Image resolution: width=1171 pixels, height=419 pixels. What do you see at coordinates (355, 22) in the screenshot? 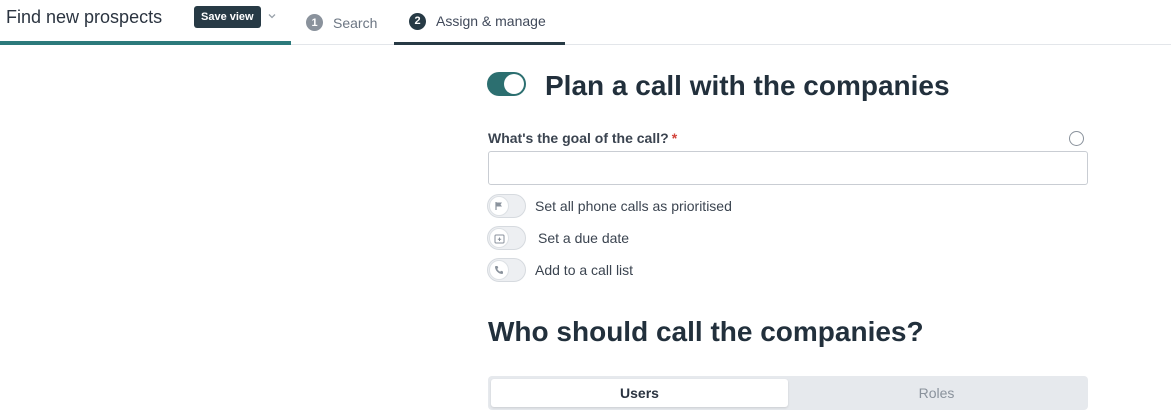
I see `tab-search-label: Search` at bounding box center [355, 22].